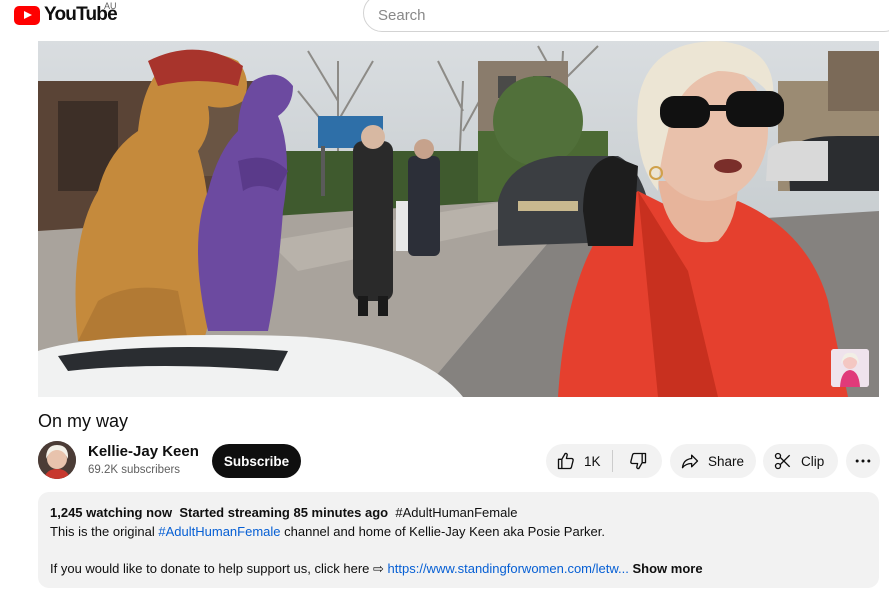 The height and width of the screenshot is (600, 889). Describe the element at coordinates (608, 15) in the screenshot. I see `search-input` at that location.